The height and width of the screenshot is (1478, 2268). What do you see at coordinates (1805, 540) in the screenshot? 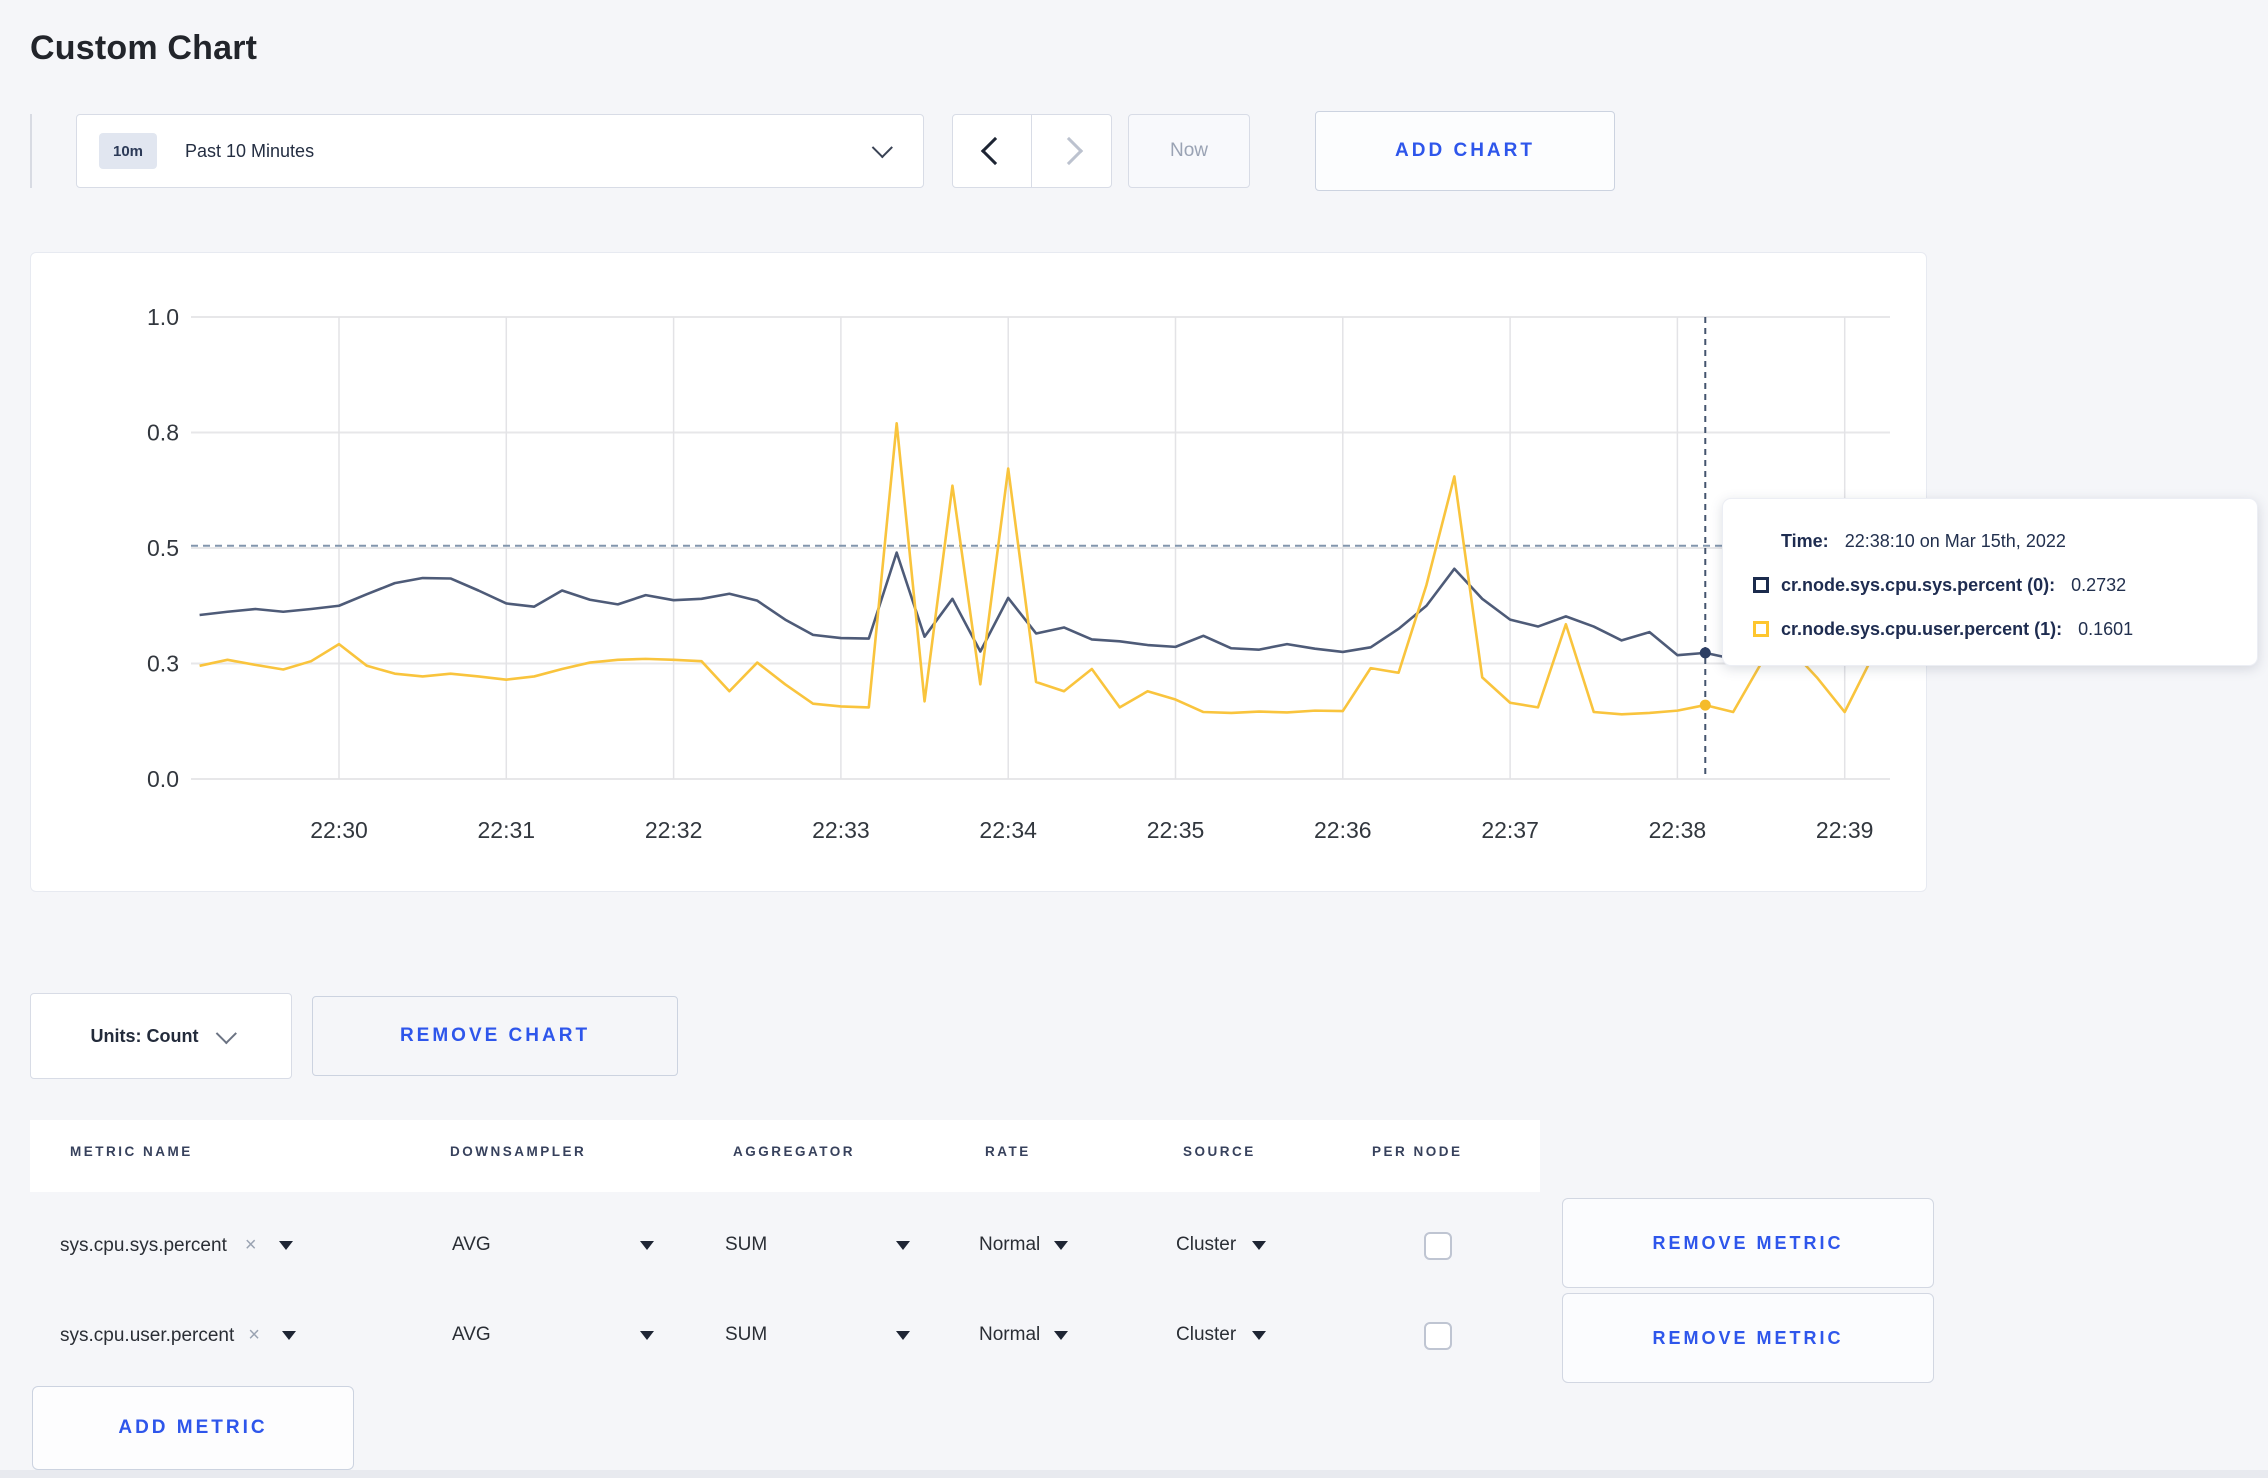
I see `tooltip-time-label: Time:` at bounding box center [1805, 540].